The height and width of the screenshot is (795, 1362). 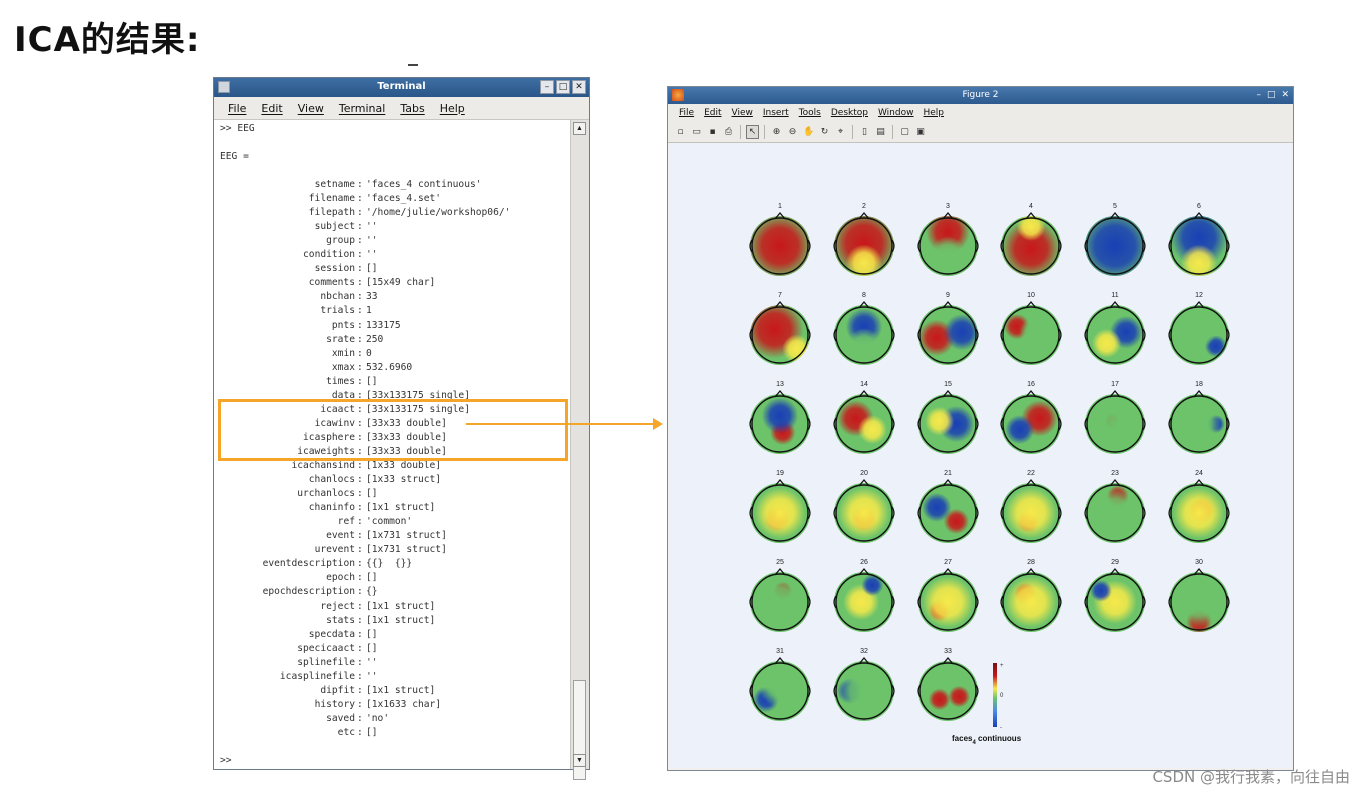 What do you see at coordinates (389, 522) in the screenshot?
I see `struct-field-value: 'common'` at bounding box center [389, 522].